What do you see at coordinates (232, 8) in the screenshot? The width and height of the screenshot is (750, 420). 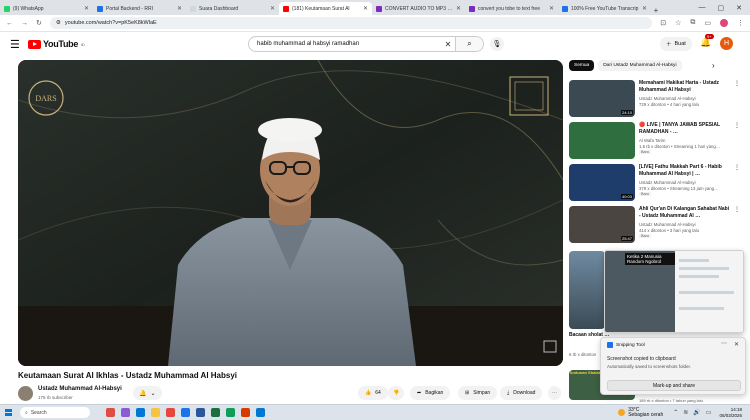 I see `browser-tab: Suara Dashboard ✕` at bounding box center [232, 8].